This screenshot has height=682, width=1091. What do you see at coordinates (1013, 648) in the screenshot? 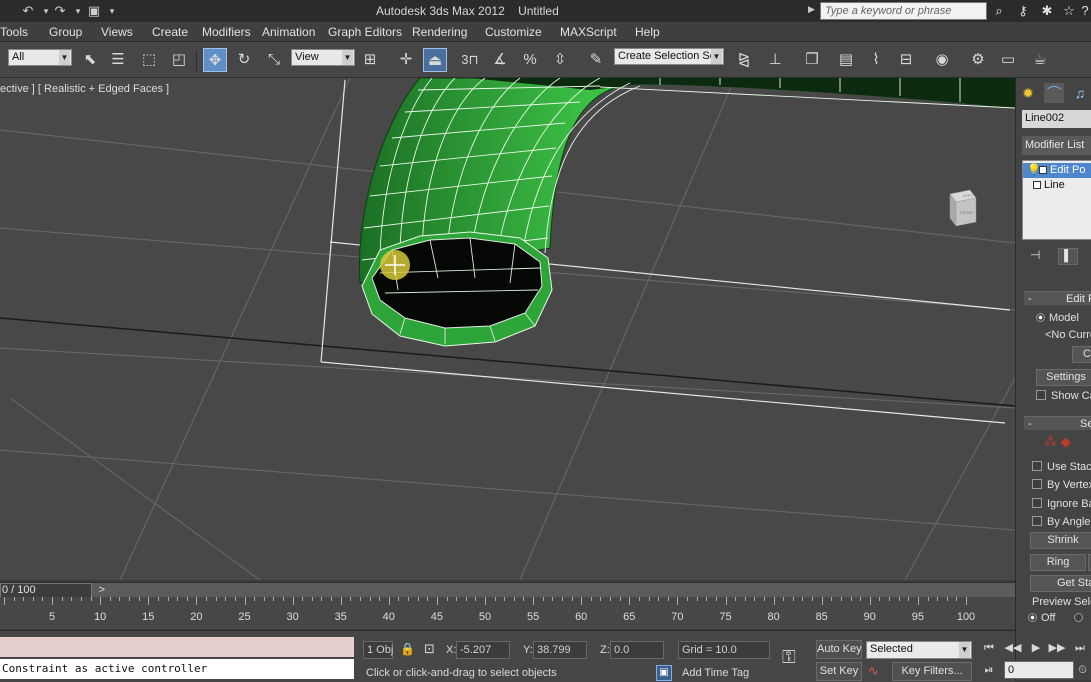
I see `previous-frame-icon: ◀◀` at bounding box center [1013, 648].